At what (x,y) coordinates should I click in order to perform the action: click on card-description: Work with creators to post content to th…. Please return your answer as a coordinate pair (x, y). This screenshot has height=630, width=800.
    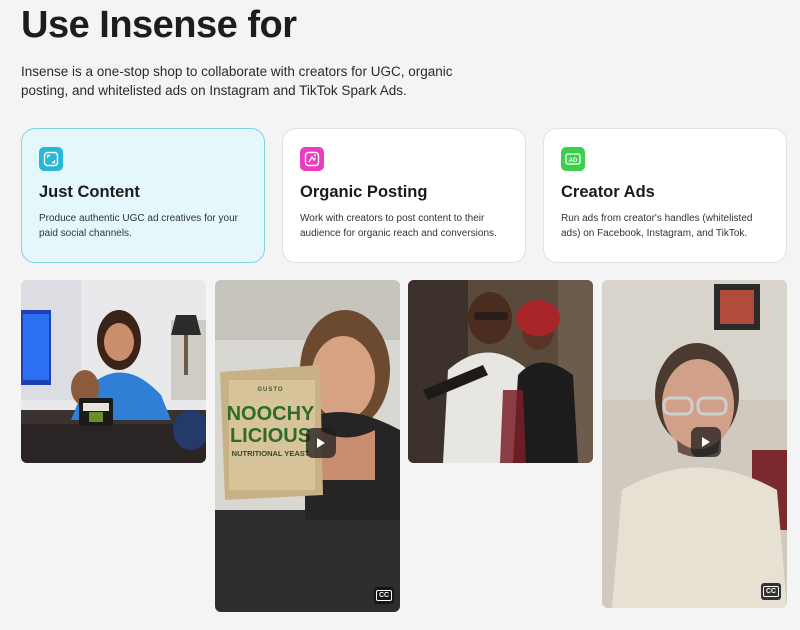
    Looking at the image, I should click on (398, 226).